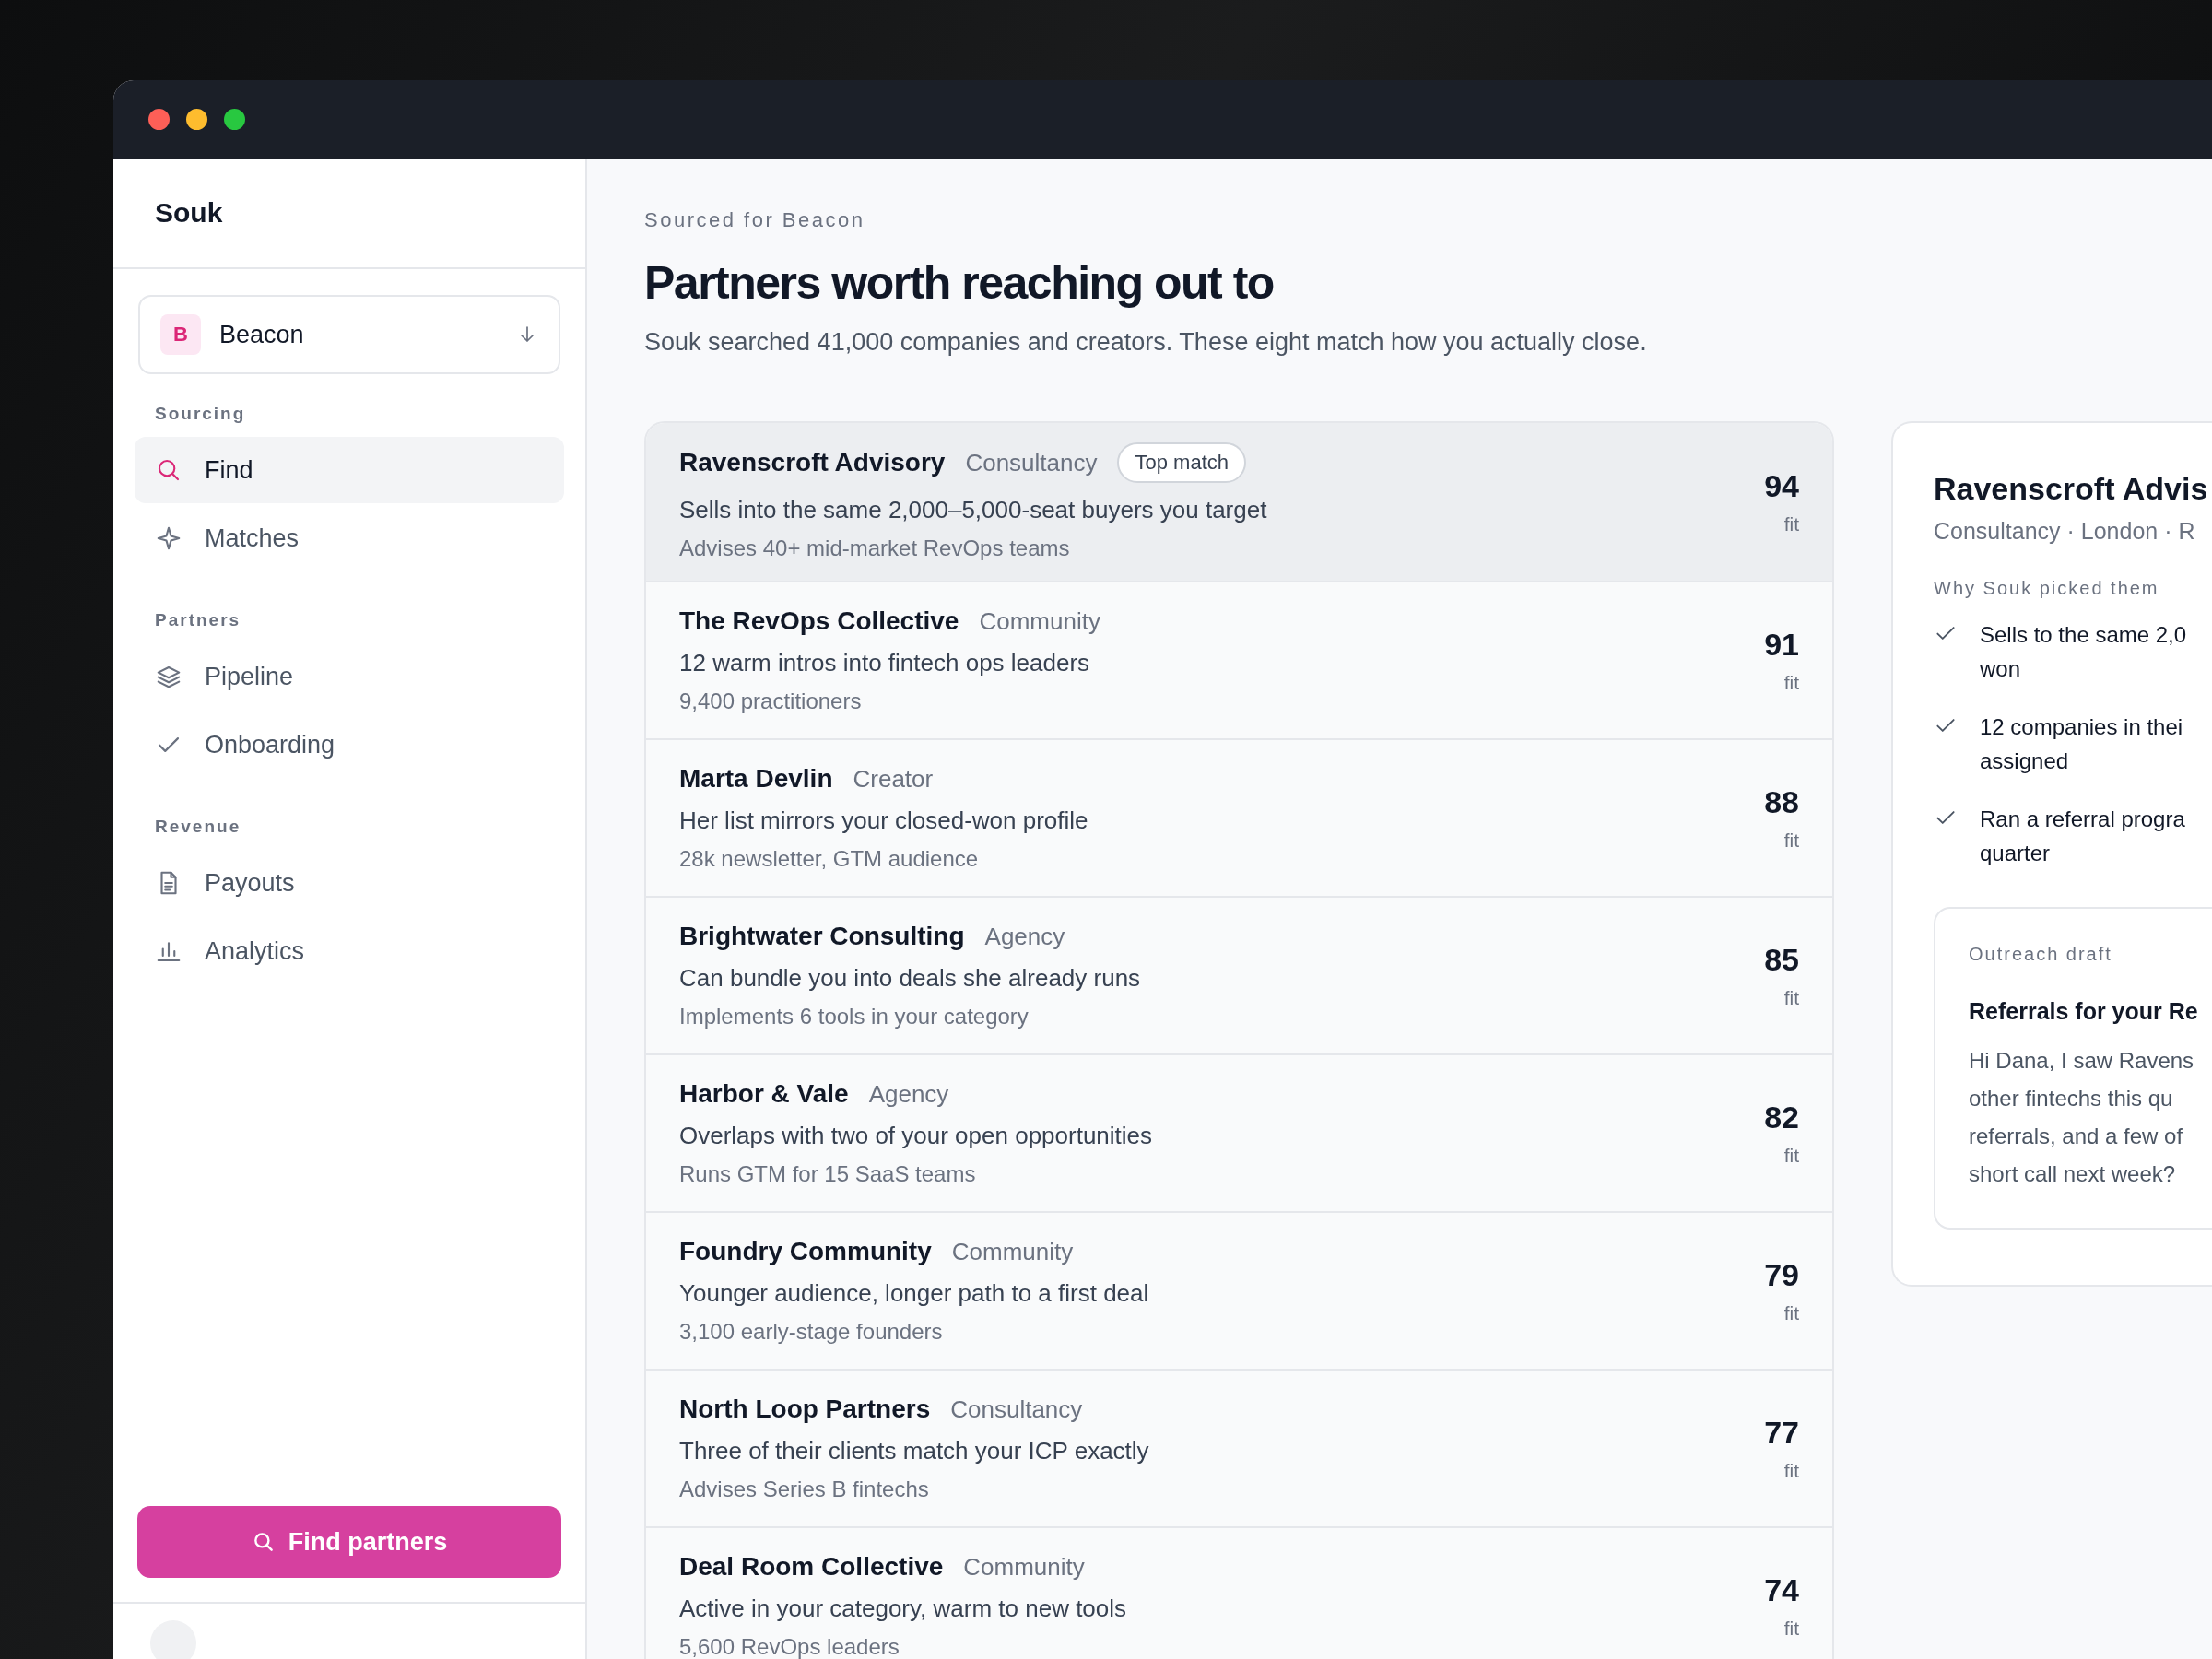 Image resolution: width=2212 pixels, height=1659 pixels. What do you see at coordinates (349, 745) in the screenshot?
I see `nav-item: Onboarding` at bounding box center [349, 745].